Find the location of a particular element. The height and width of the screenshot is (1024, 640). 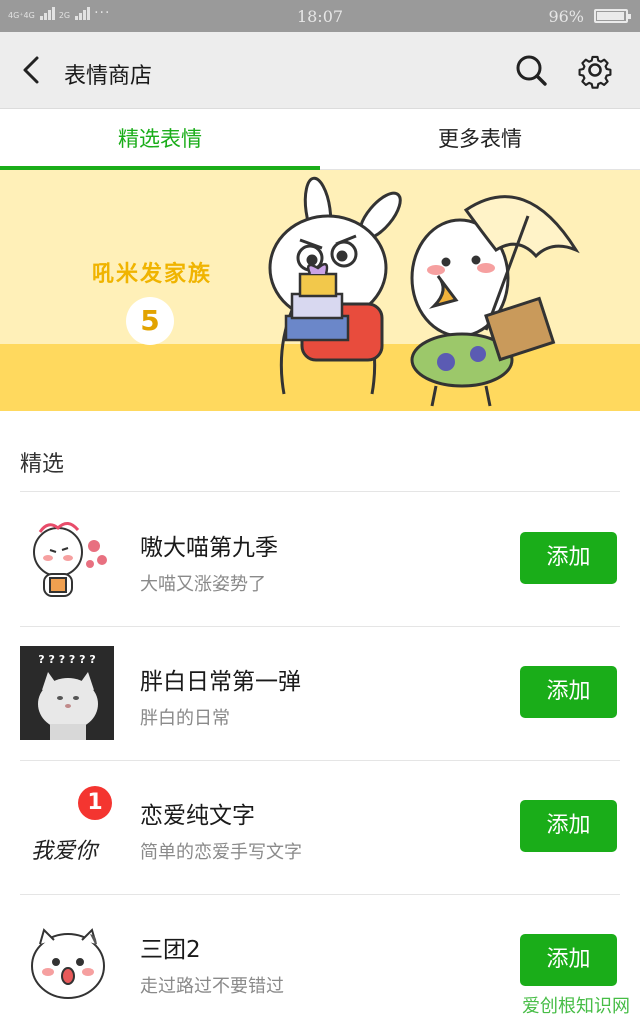

battery-fill is located at coordinates (610, 16).